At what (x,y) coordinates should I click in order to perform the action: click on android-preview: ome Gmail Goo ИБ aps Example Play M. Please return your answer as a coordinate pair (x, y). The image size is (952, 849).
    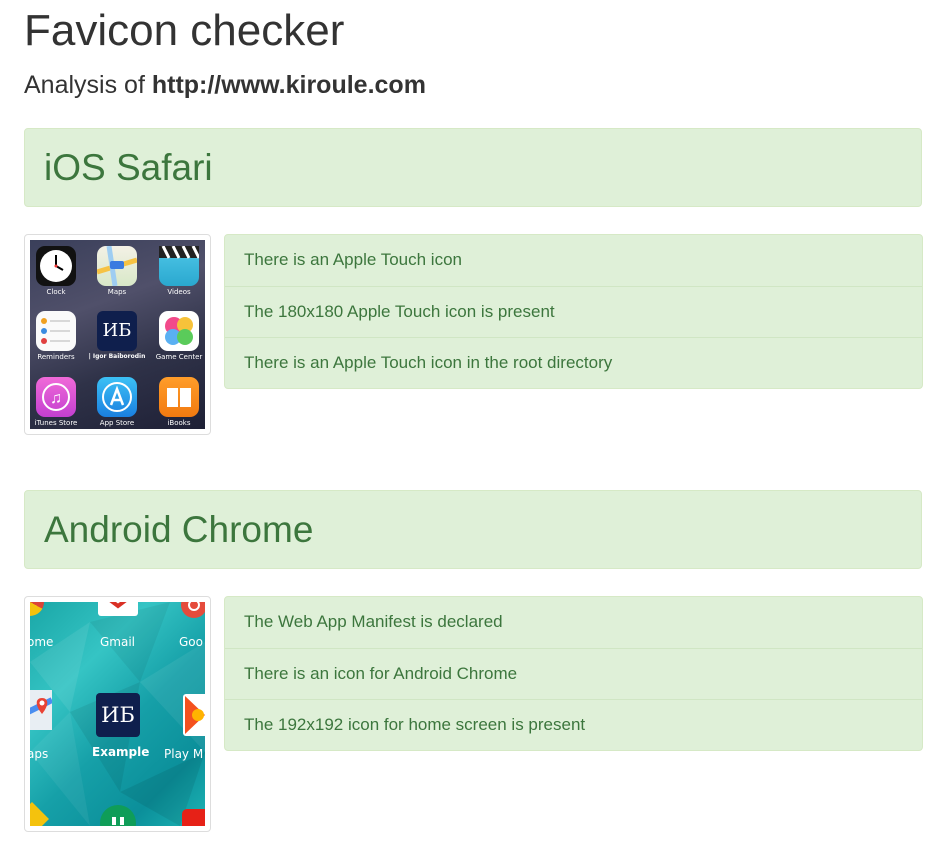
    Looking at the image, I should click on (117, 714).